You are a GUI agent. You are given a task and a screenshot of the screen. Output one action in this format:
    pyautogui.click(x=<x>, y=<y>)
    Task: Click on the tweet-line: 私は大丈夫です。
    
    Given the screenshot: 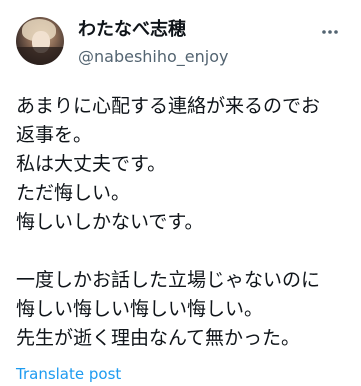 What is the action you would take?
    pyautogui.click(x=91, y=164)
    